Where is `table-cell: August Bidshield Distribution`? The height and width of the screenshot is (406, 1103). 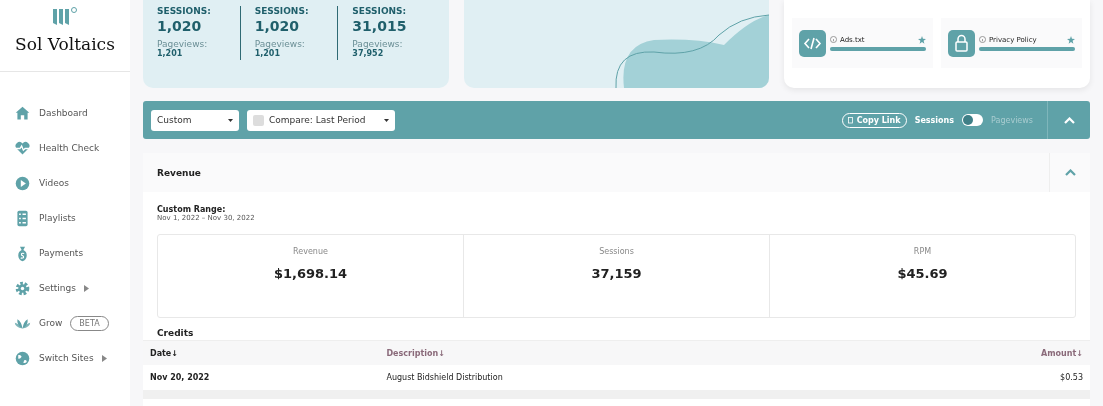 table-cell: August Bidshield Distribution is located at coordinates (644, 377).